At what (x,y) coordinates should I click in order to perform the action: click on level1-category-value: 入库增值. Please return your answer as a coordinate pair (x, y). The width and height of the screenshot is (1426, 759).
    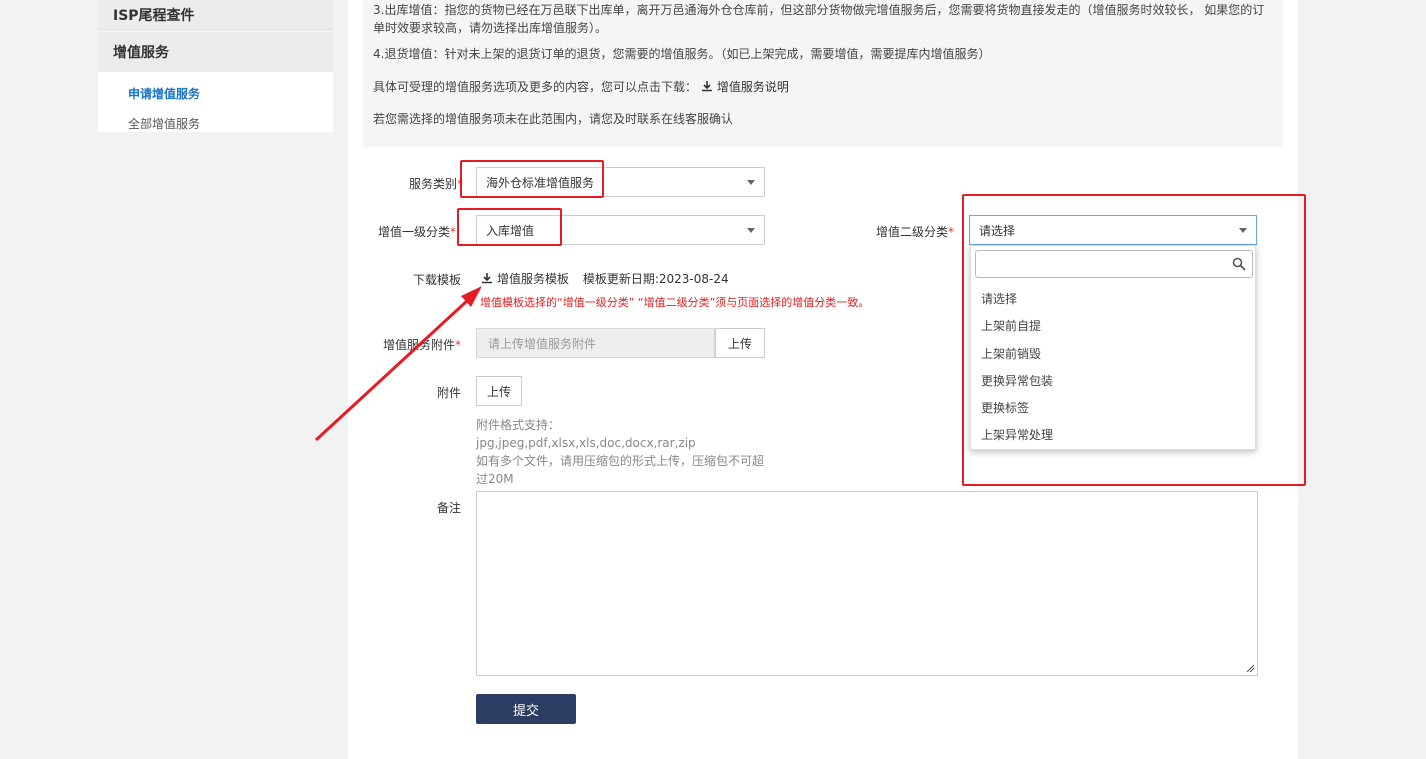
    Looking at the image, I should click on (510, 230).